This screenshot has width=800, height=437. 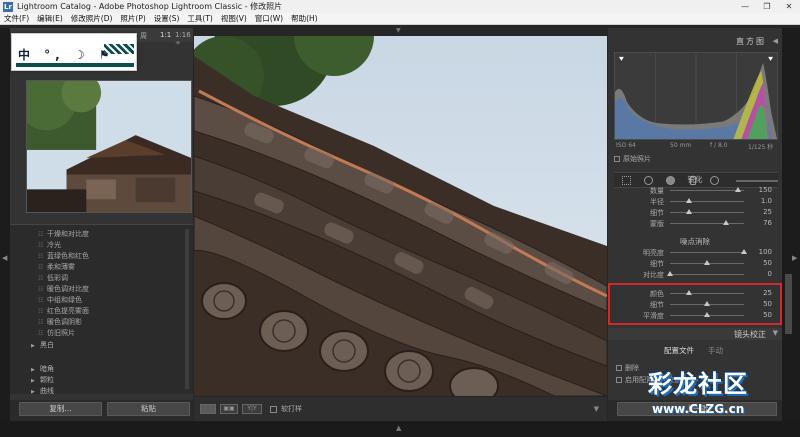 What do you see at coordinates (49, 245) in the screenshot?
I see `preset-item: ☷ 冷光` at bounding box center [49, 245].